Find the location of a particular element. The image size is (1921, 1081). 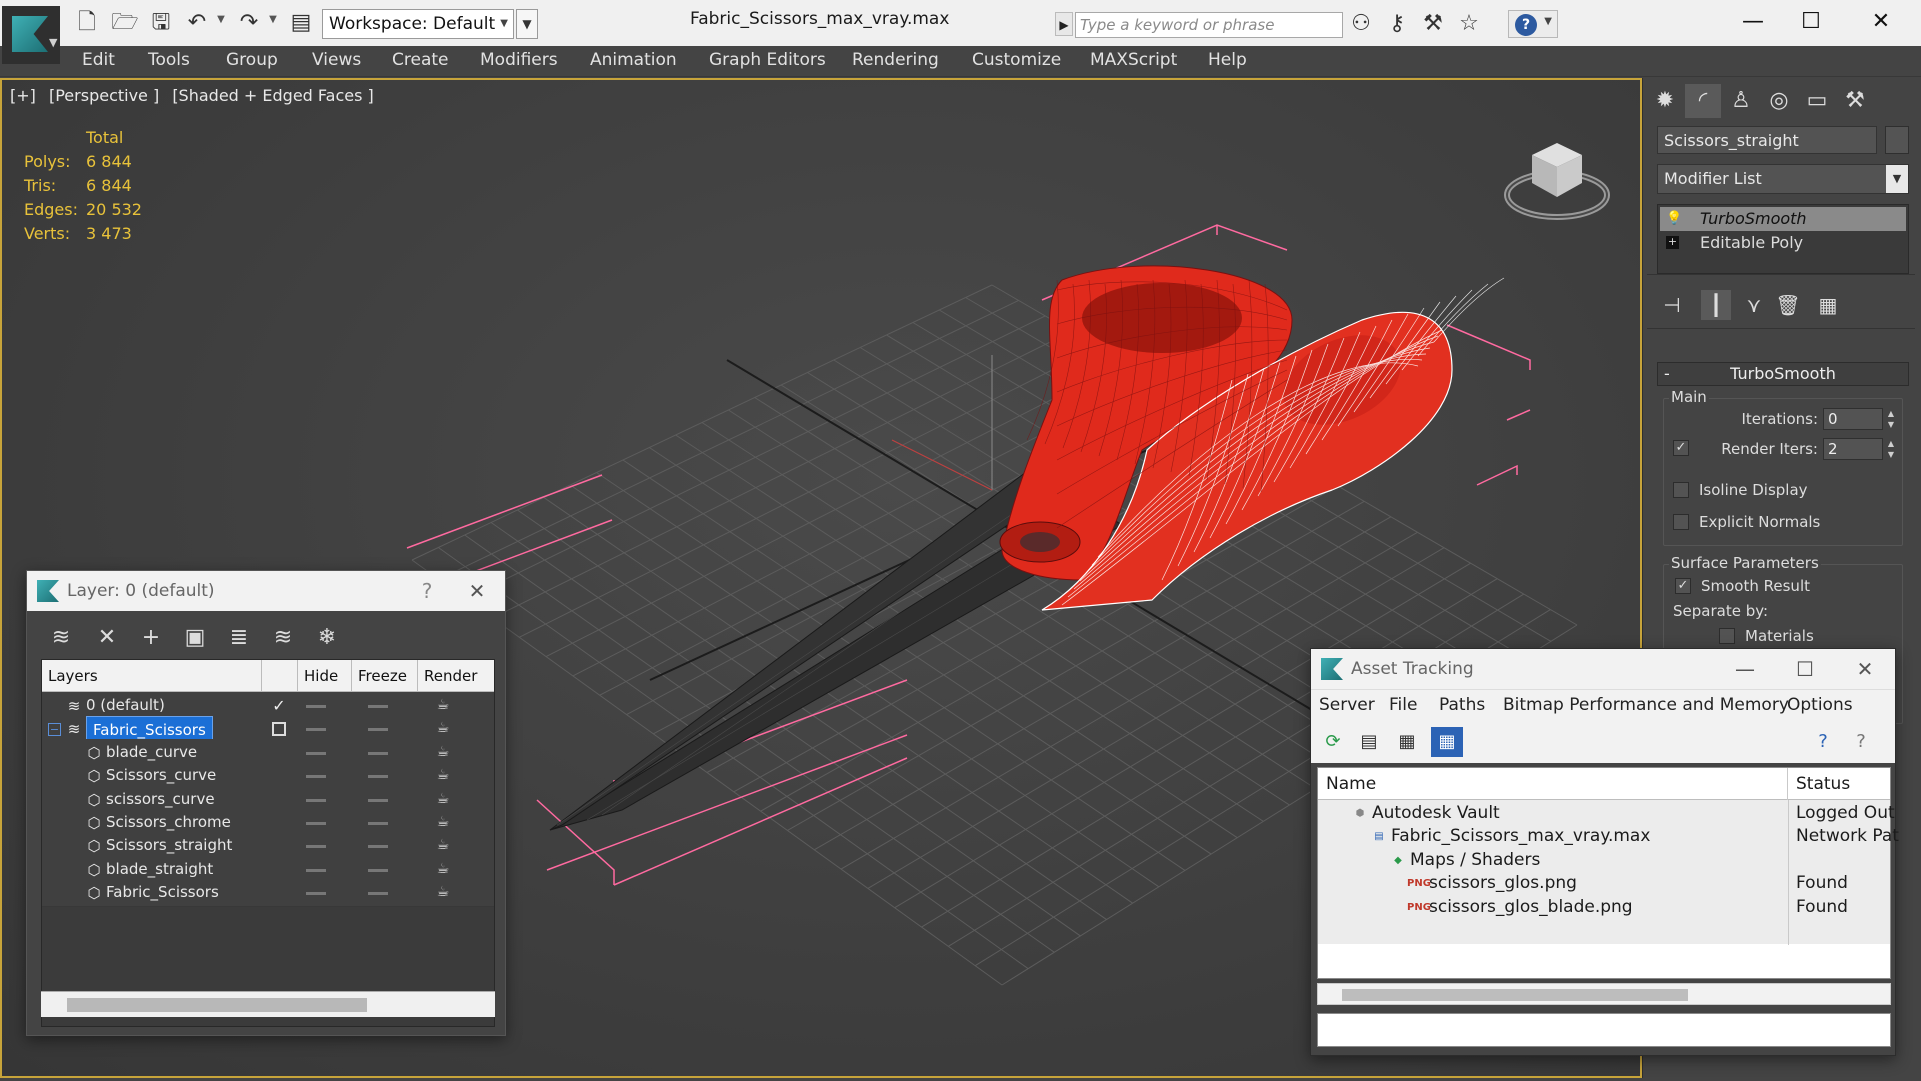

object-color-swatch is located at coordinates (1897, 140).